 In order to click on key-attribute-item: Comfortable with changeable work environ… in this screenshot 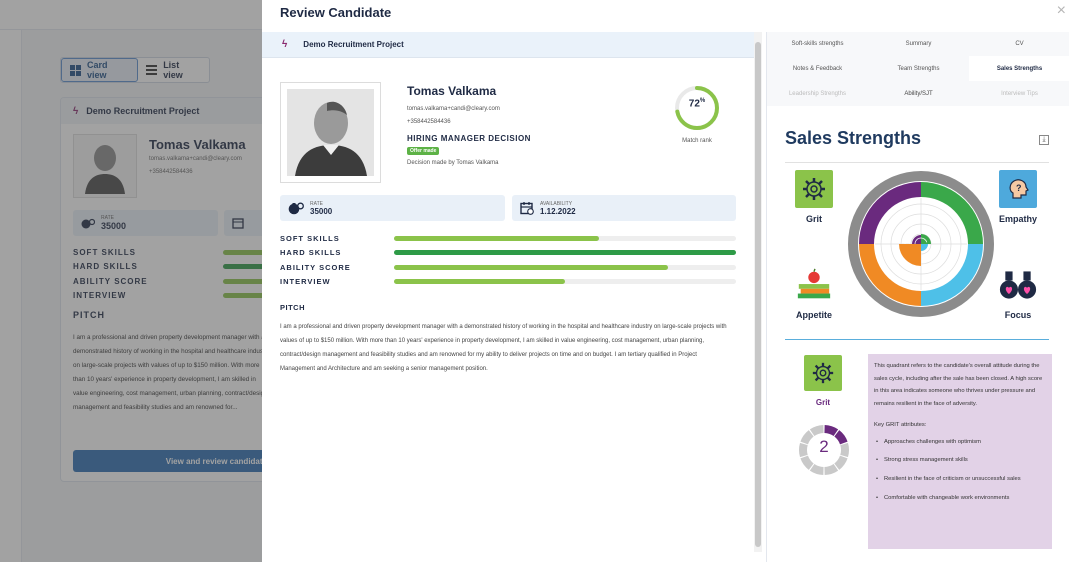, I will do `click(960, 498)`.